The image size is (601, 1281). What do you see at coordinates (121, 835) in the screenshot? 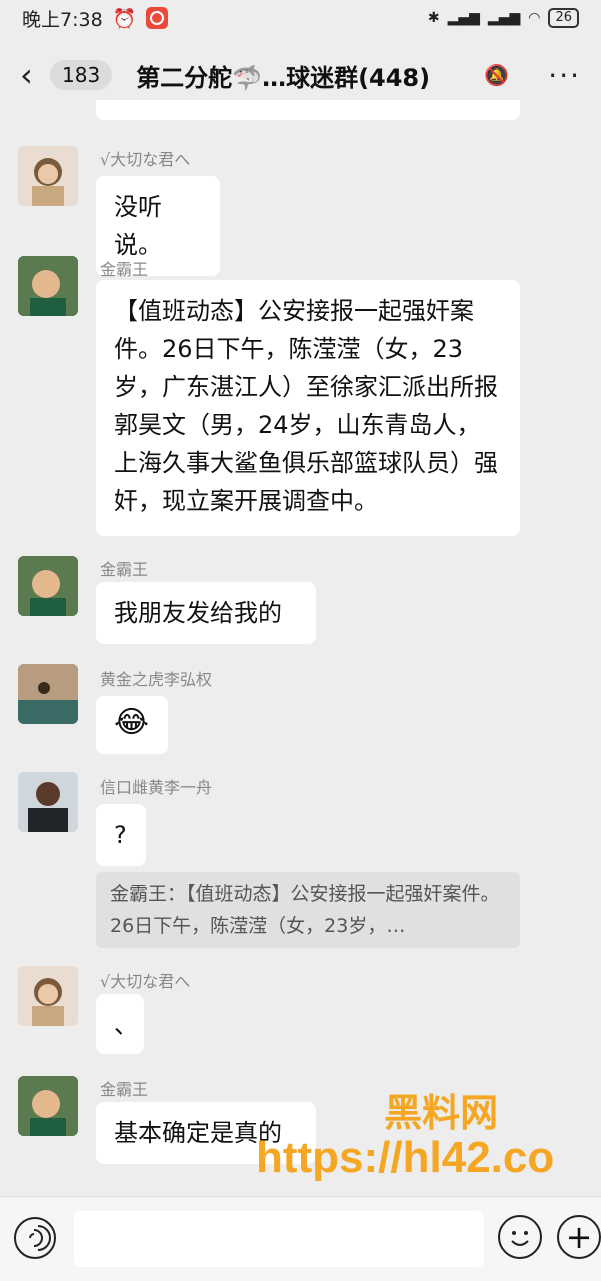
I see `message-bubble: ?` at bounding box center [121, 835].